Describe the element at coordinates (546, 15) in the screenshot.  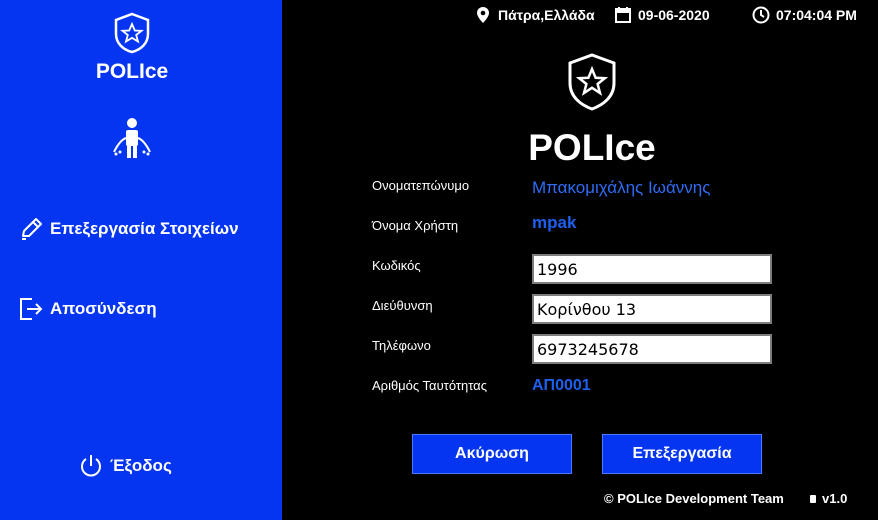
I see `location-text: Πάτρα,Ελλάδα` at that location.